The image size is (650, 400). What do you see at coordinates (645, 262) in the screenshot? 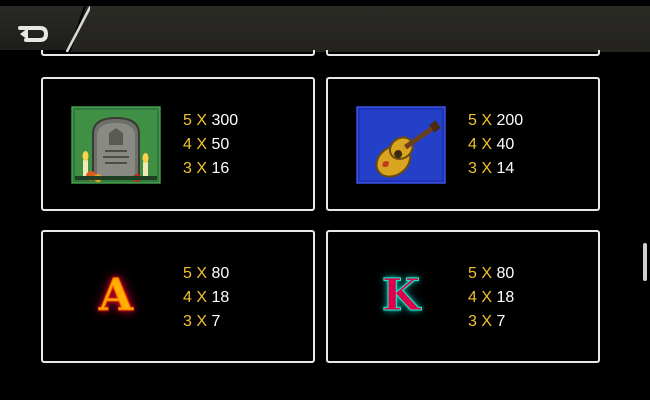
I see `scrollbar-thumb` at bounding box center [645, 262].